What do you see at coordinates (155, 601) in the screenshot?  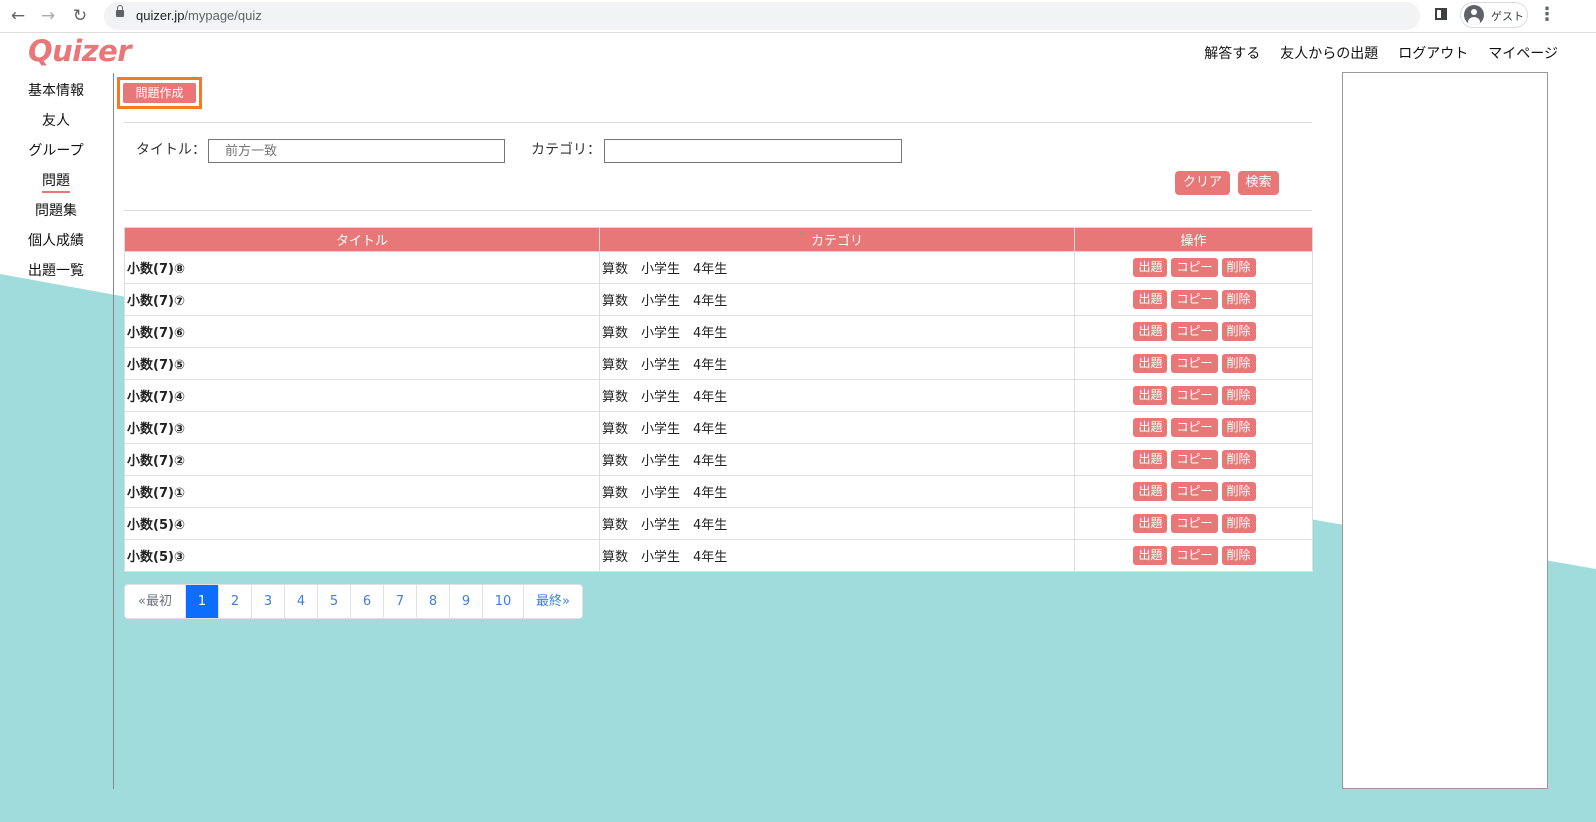 I see `pagination-first: «最初` at bounding box center [155, 601].